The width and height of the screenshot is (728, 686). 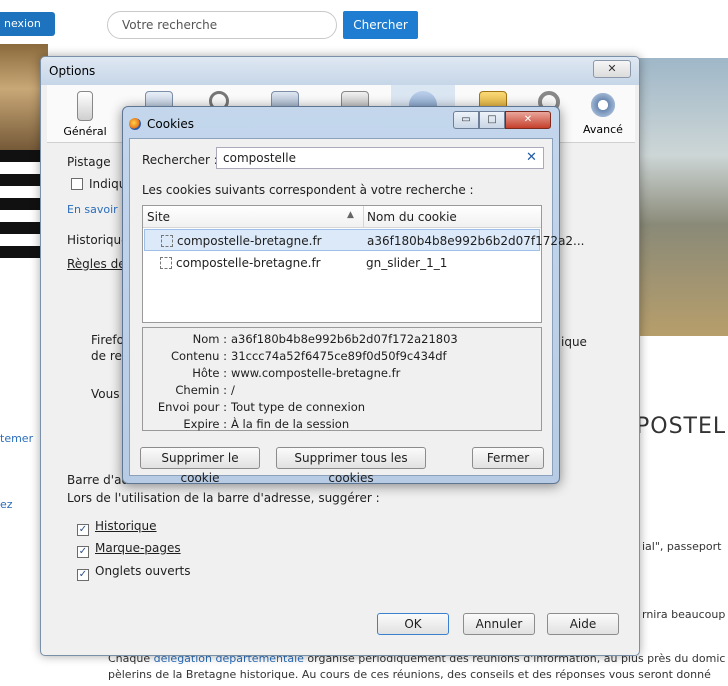 I want to click on checkbox-icon, so click(x=77, y=184).